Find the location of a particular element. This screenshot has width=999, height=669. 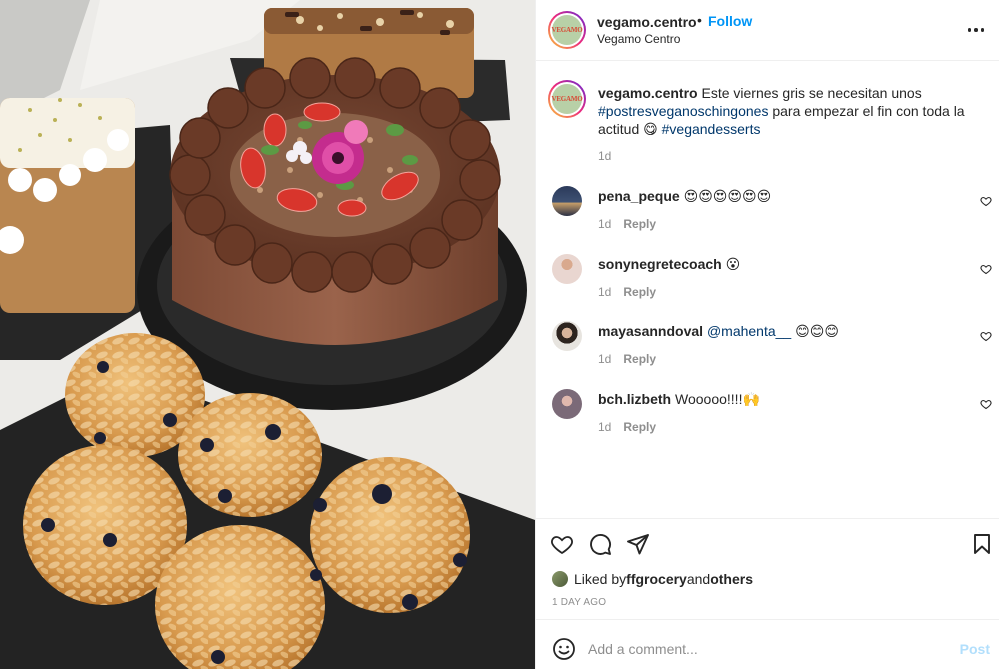

comment-input is located at coordinates (768, 649).